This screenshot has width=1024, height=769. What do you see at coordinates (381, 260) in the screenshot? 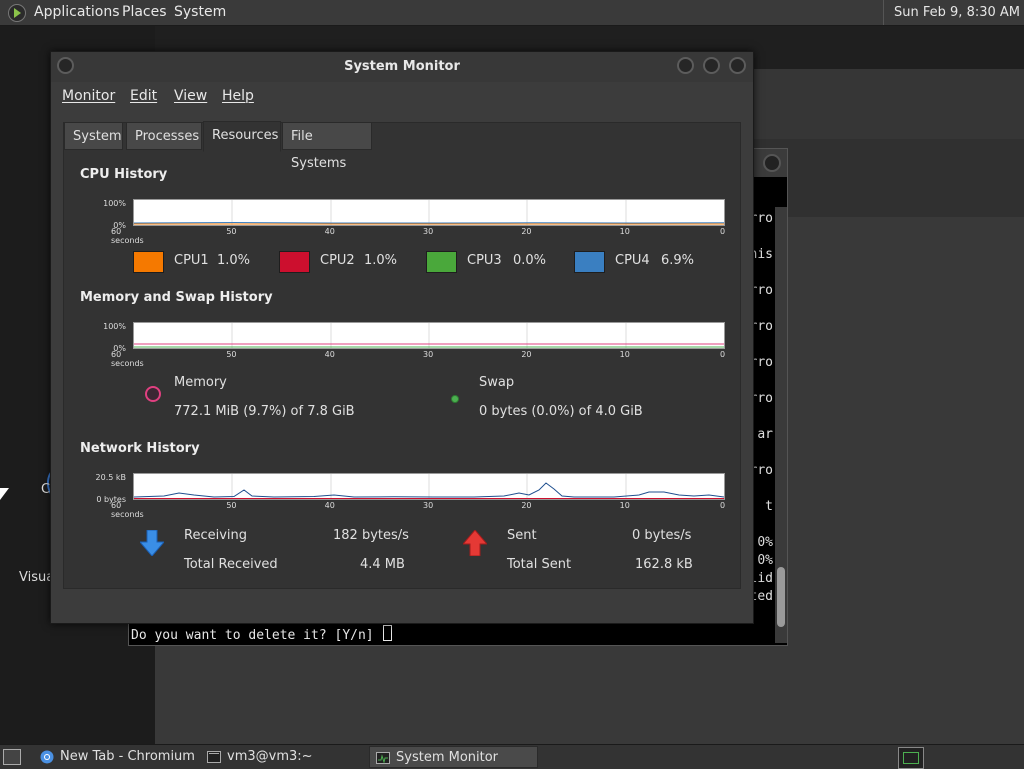
I see `cpu2-value: 1.0%` at bounding box center [381, 260].